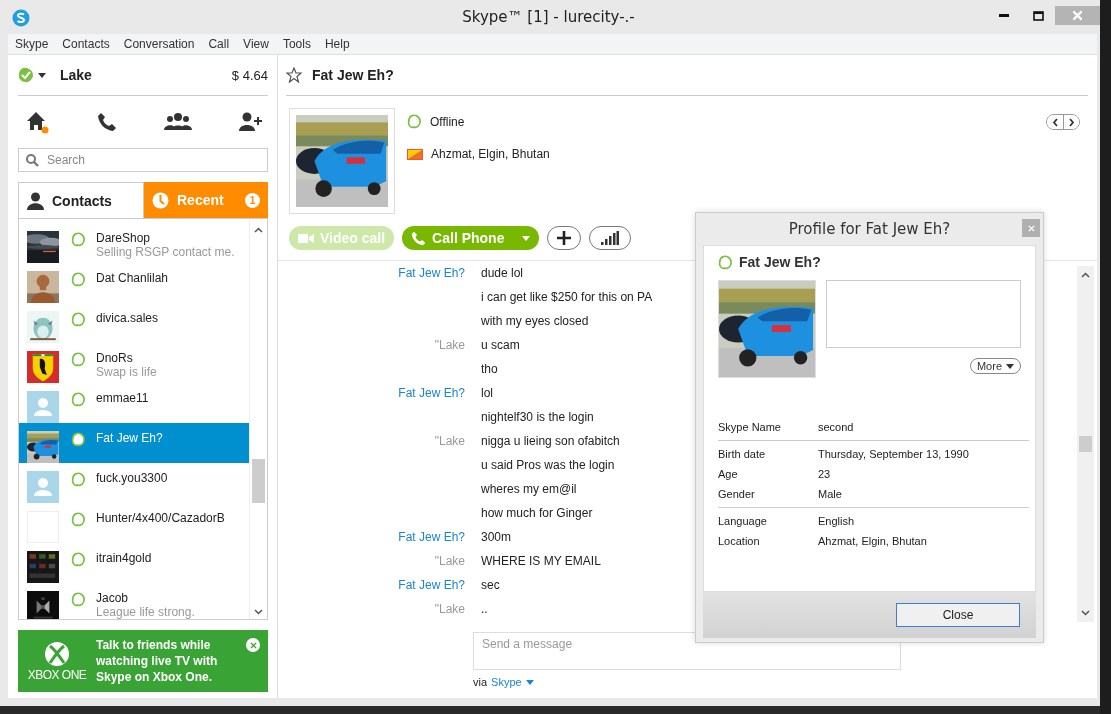  I want to click on phone-icon, so click(107, 122).